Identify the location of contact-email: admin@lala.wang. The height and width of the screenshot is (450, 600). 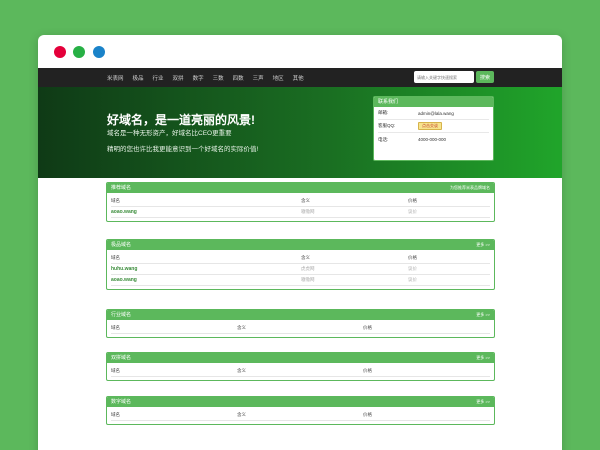
(453, 113).